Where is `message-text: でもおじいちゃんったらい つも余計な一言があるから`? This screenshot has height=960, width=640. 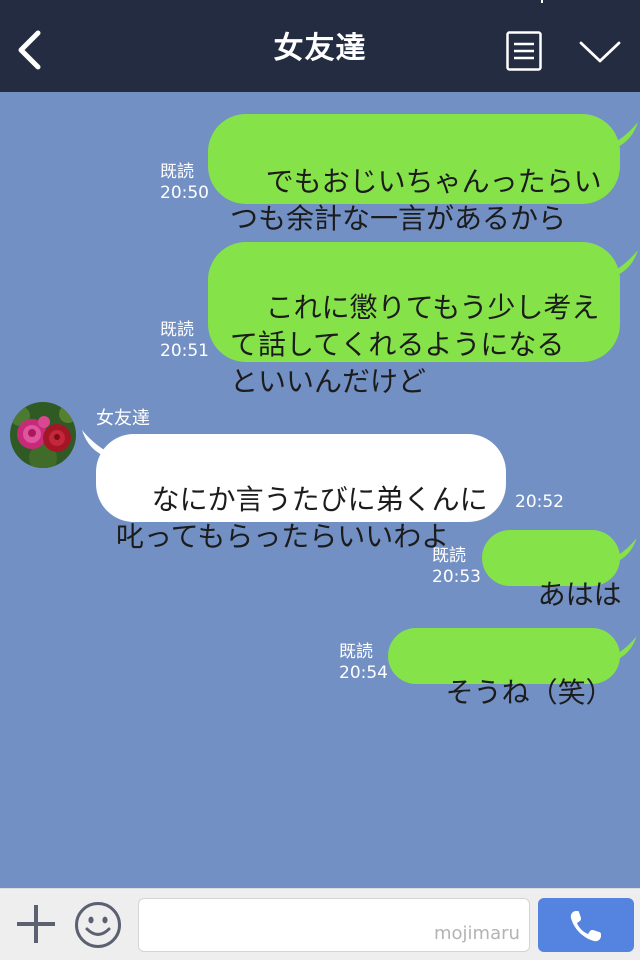
message-text: でもおじいちゃんったらい つも余計な一言があるから is located at coordinates (416, 200).